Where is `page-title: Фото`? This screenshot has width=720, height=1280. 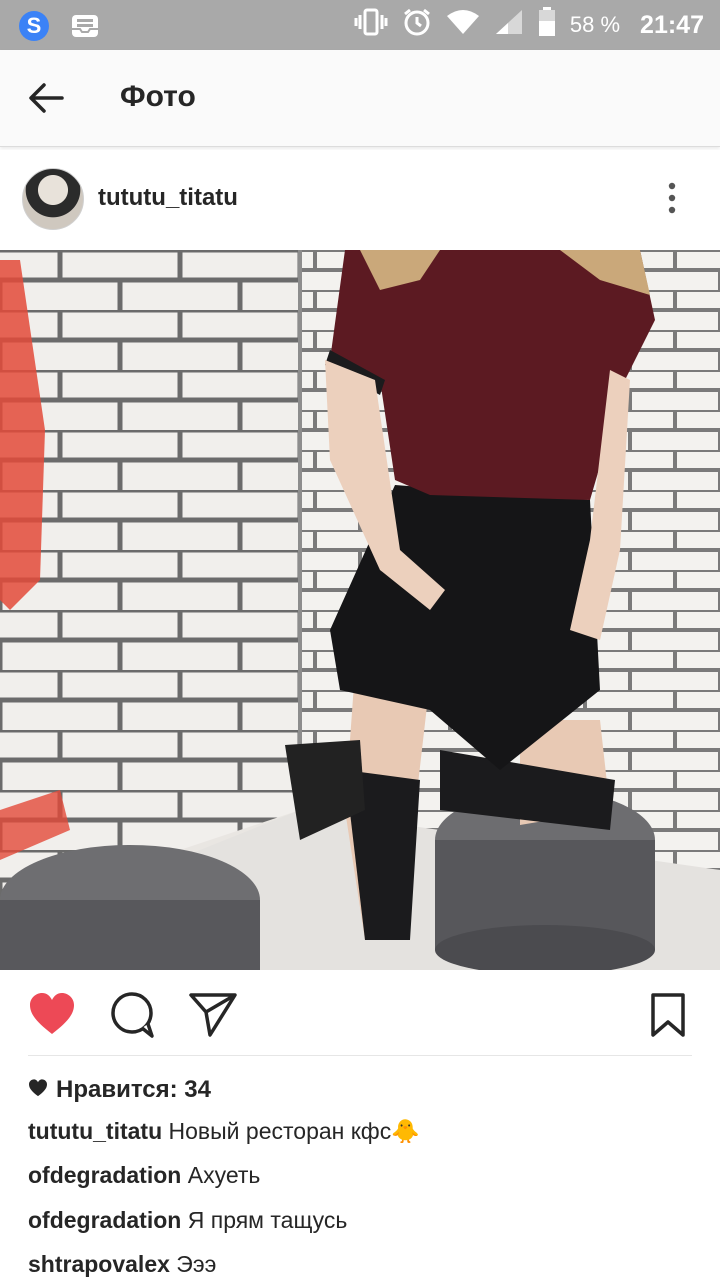 page-title: Фото is located at coordinates (158, 96).